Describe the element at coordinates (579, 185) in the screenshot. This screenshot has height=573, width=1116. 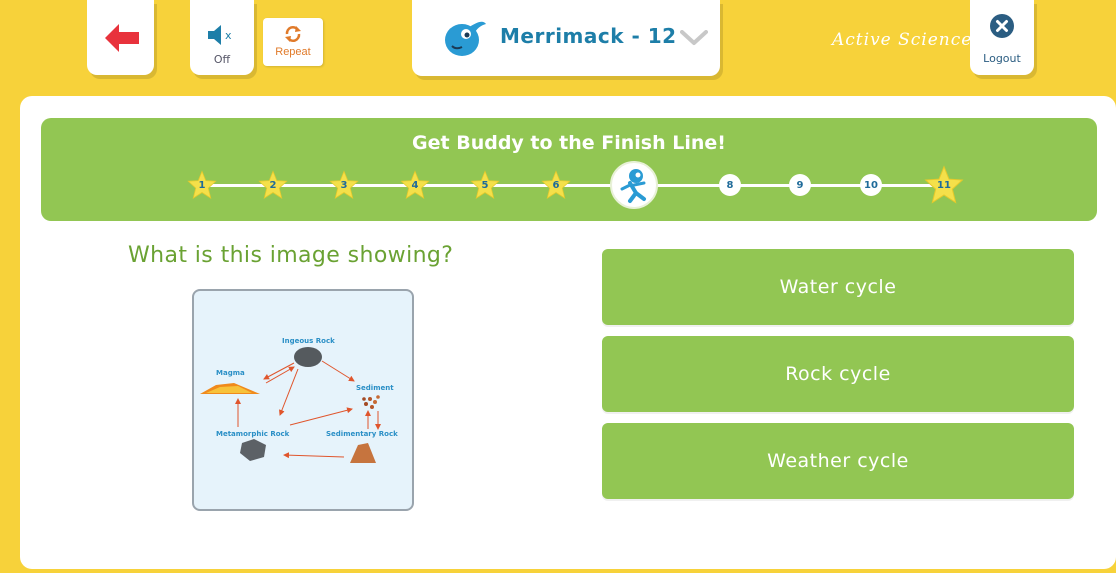
I see `progress-line` at that location.